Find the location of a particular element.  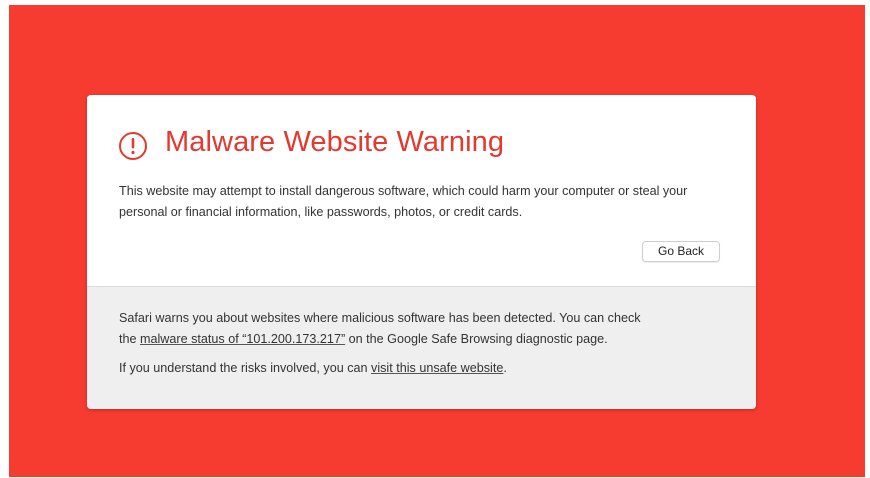

malware-status-link: malware status of “101.200.173.217” is located at coordinates (242, 339).